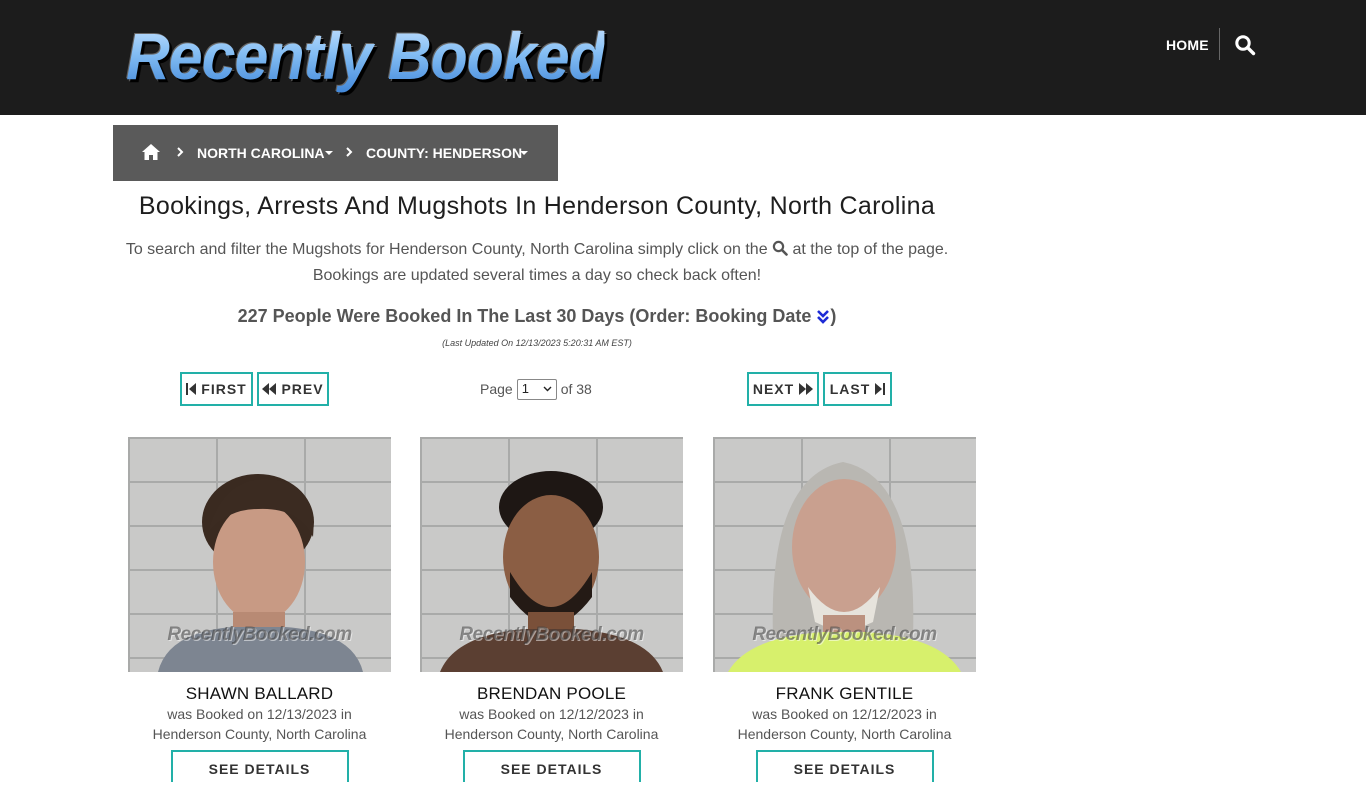  Describe the element at coordinates (1219, 44) in the screenshot. I see `nav-divider` at that location.